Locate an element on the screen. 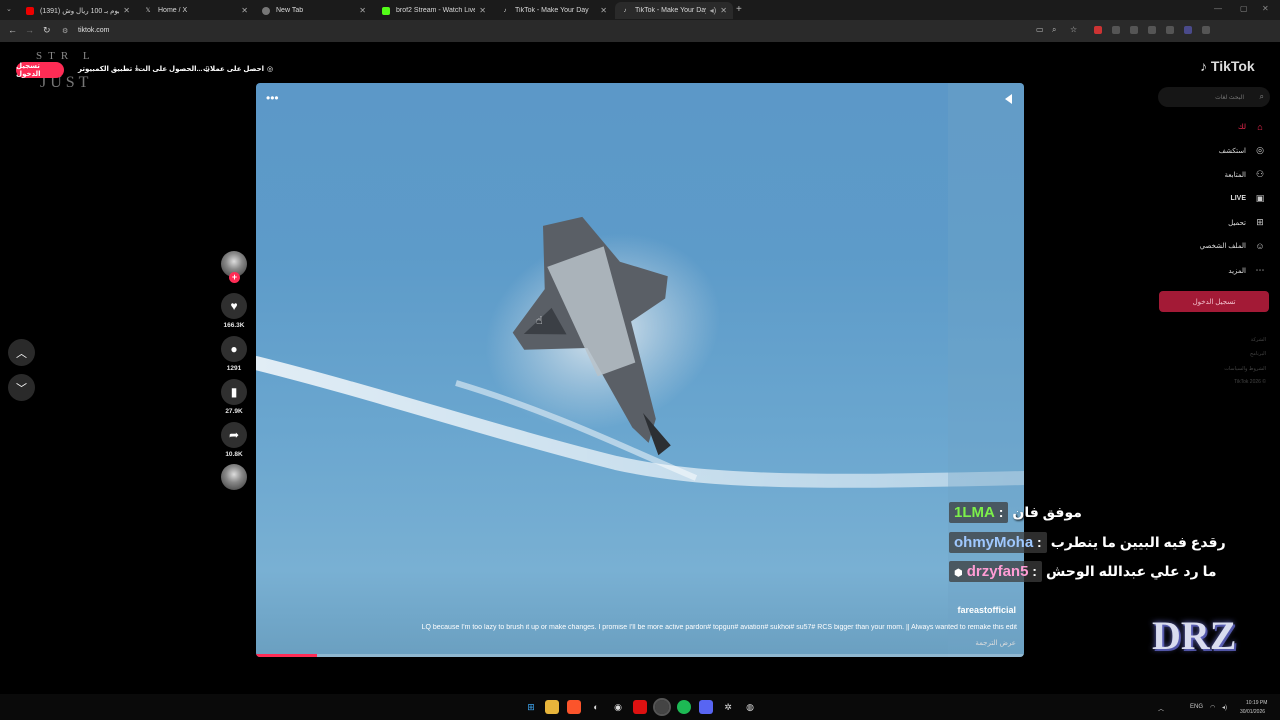 This screenshot has width=1280, height=720. clock-date: 30/01/2026 is located at coordinates (1252, 712).